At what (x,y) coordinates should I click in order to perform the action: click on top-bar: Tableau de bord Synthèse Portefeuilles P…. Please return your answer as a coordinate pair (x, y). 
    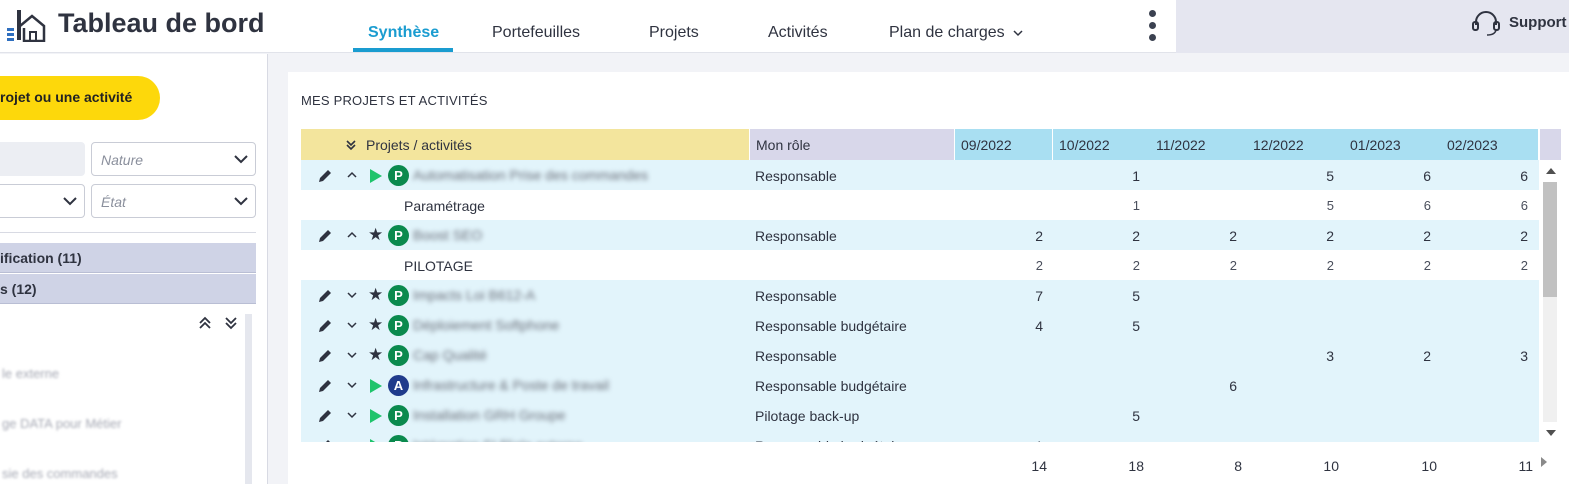
    Looking at the image, I should click on (784, 26).